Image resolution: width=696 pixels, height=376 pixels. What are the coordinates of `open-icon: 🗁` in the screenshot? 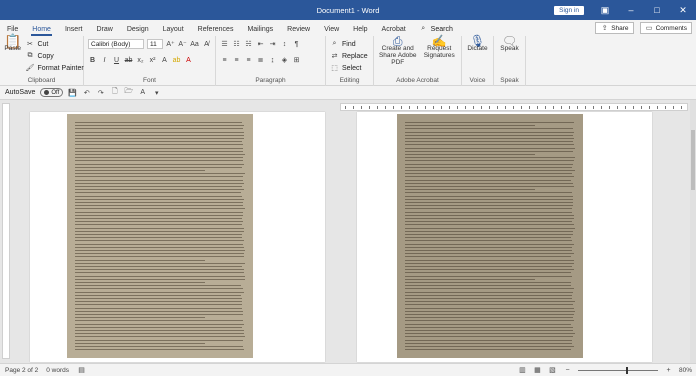 It's located at (128, 92).